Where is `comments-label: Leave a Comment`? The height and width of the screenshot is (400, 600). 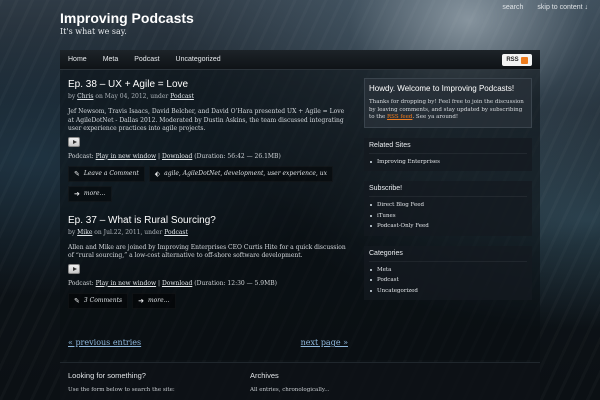
comments-label: Leave a Comment is located at coordinates (111, 173).